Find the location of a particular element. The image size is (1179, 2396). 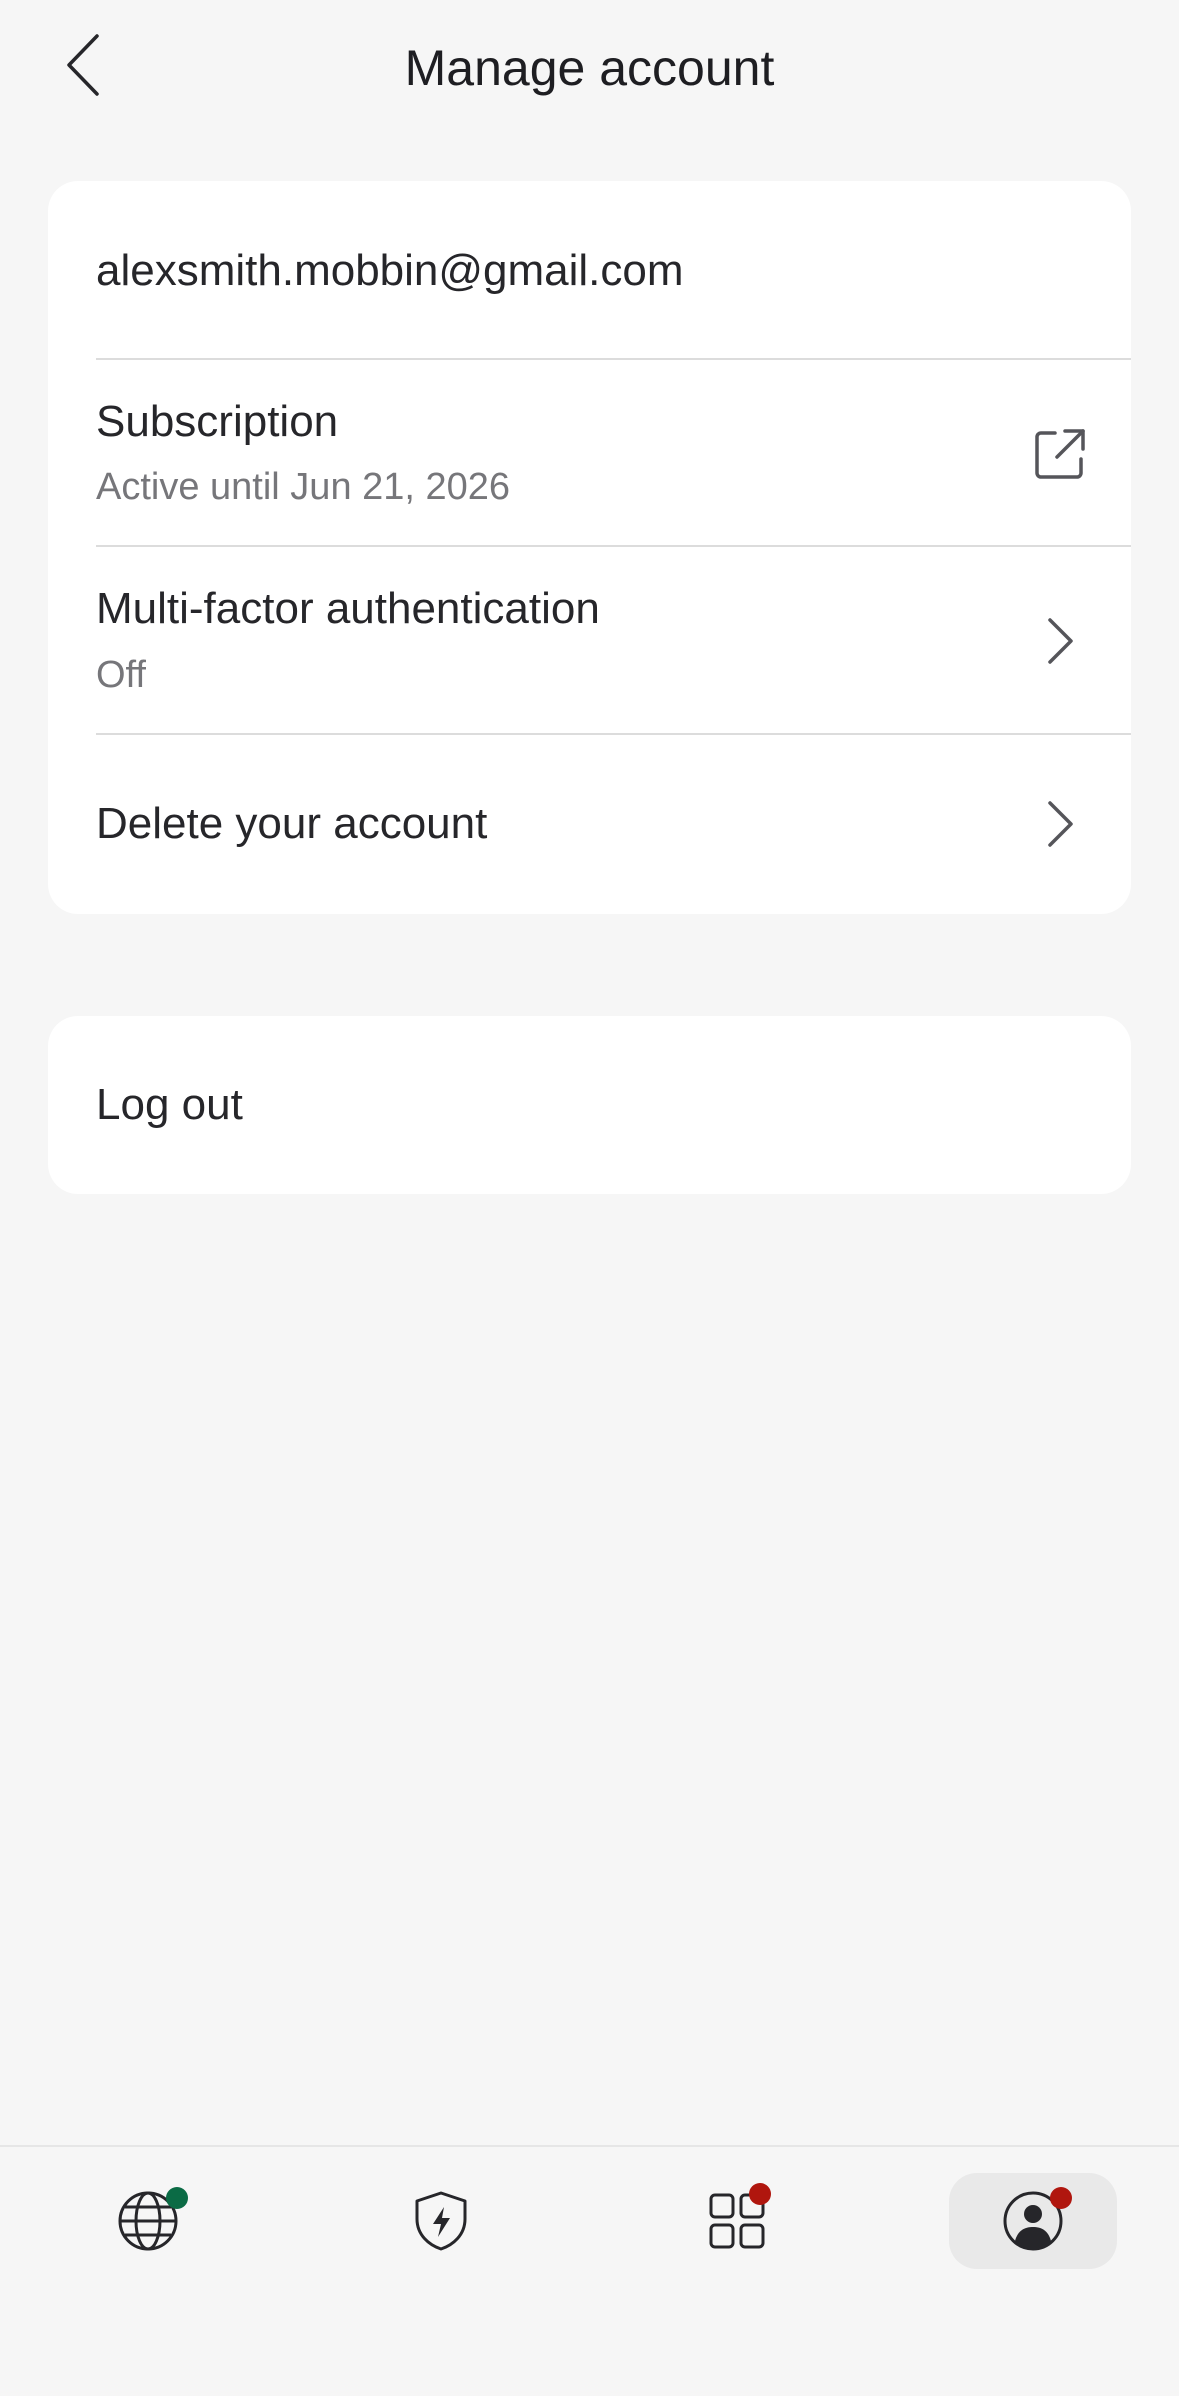

nav-item-protection is located at coordinates (441, 2221).